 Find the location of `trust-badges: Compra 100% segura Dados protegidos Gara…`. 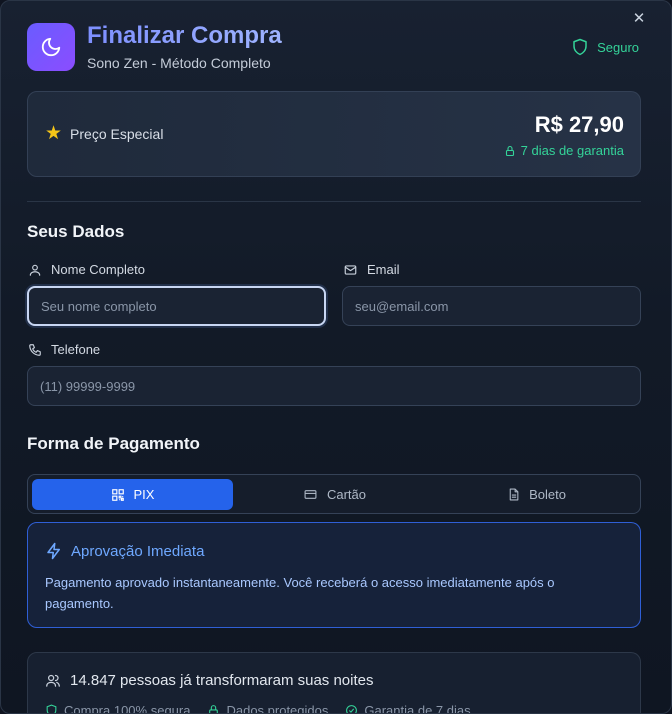

trust-badges: Compra 100% segura Dados protegidos Gara… is located at coordinates (266, 708).